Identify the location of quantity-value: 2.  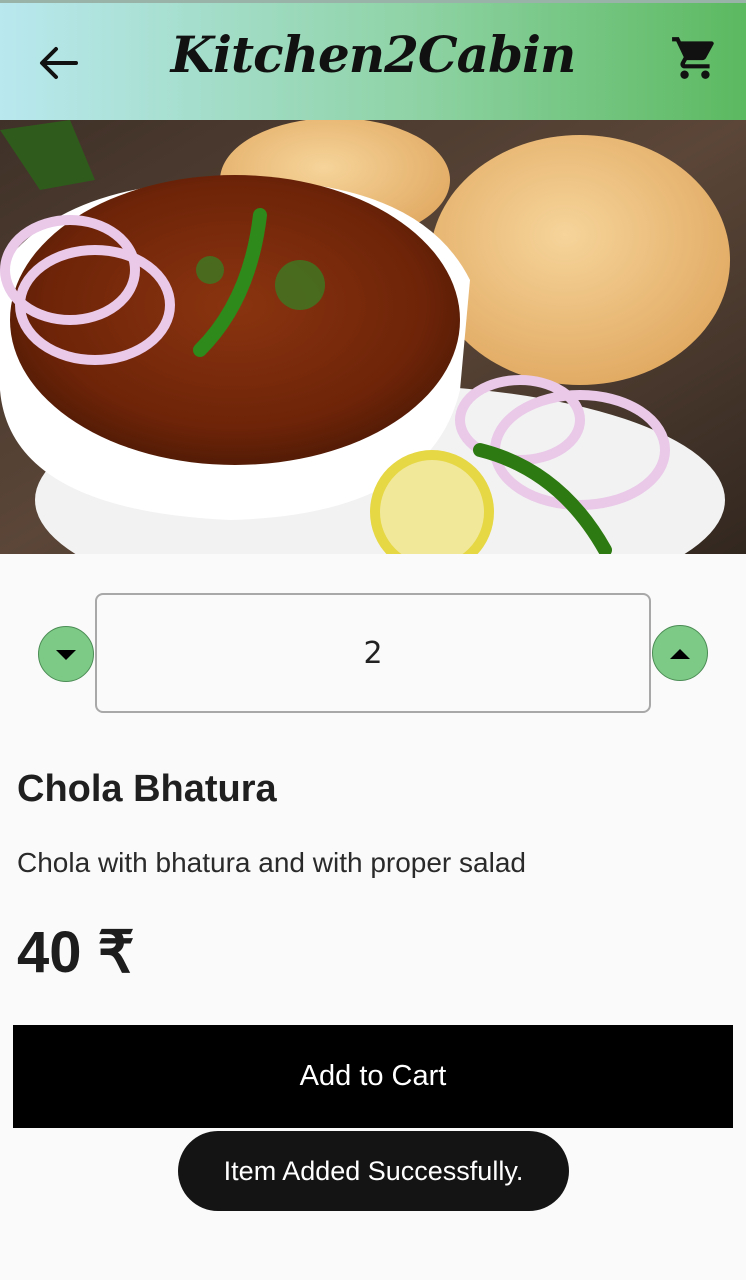
(373, 653).